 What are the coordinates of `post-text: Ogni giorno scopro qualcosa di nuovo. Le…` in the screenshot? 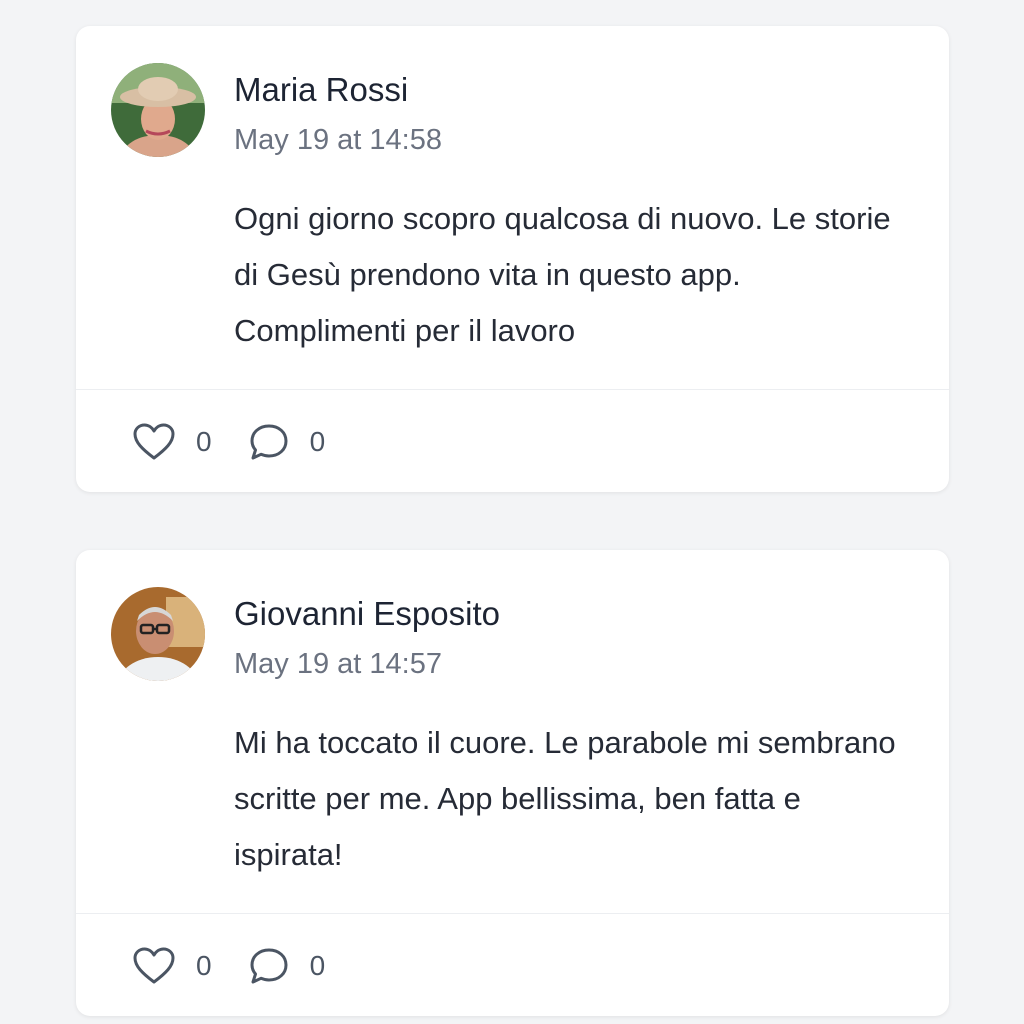 It's located at (562, 274).